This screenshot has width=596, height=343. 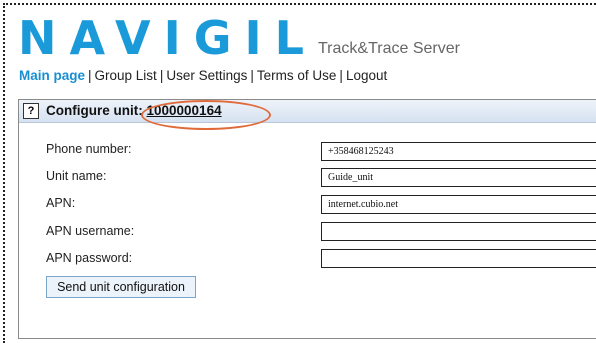 I want to click on apn-username-field, so click(x=458, y=231).